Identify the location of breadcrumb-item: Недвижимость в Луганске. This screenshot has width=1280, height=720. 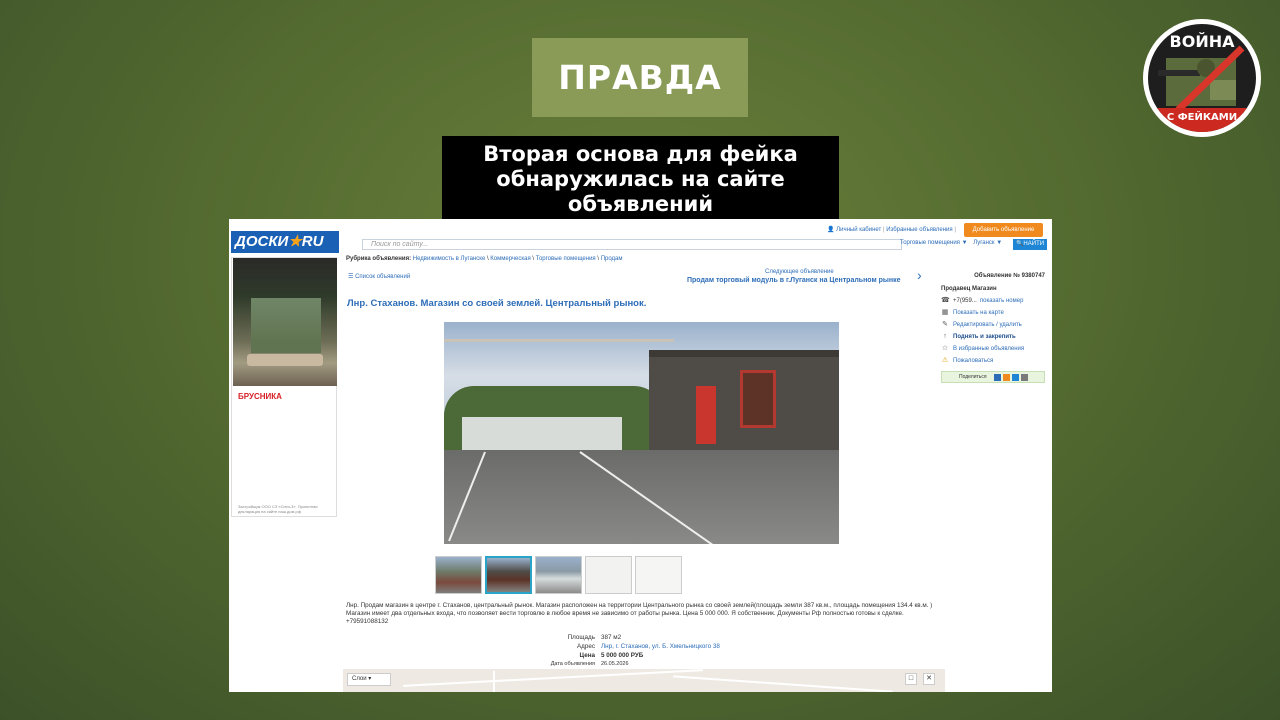
(449, 259).